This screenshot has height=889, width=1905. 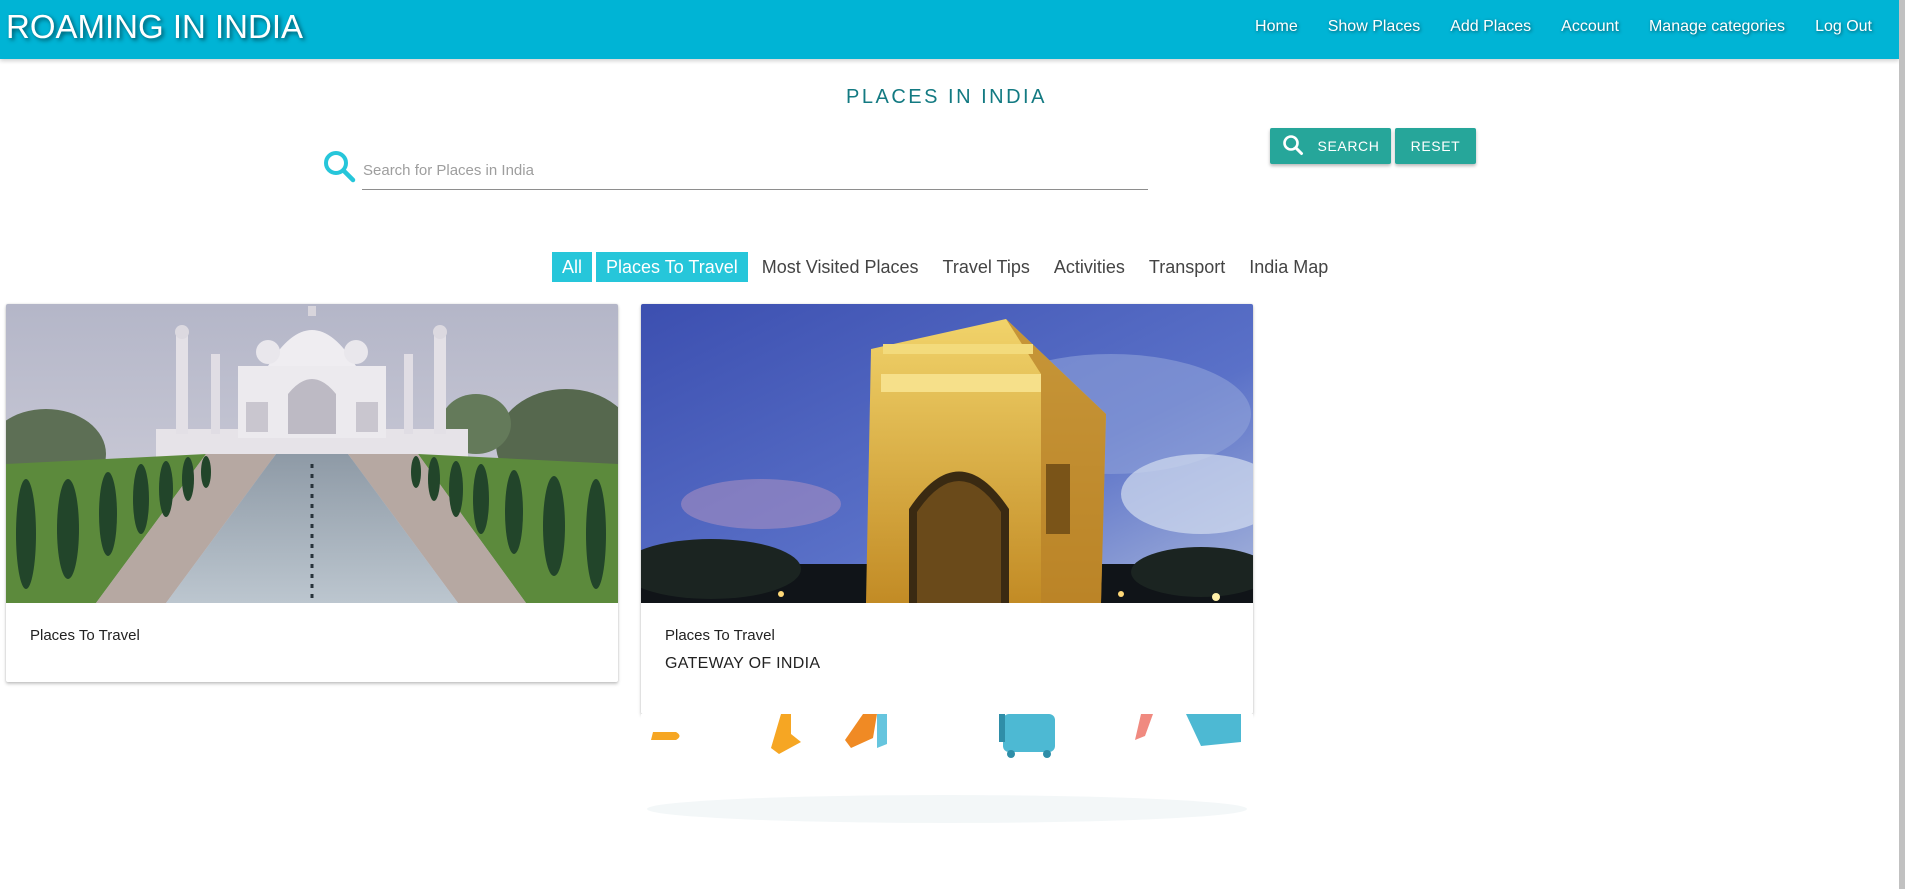 What do you see at coordinates (1590, 27) in the screenshot?
I see `nav-link-account: Account` at bounding box center [1590, 27].